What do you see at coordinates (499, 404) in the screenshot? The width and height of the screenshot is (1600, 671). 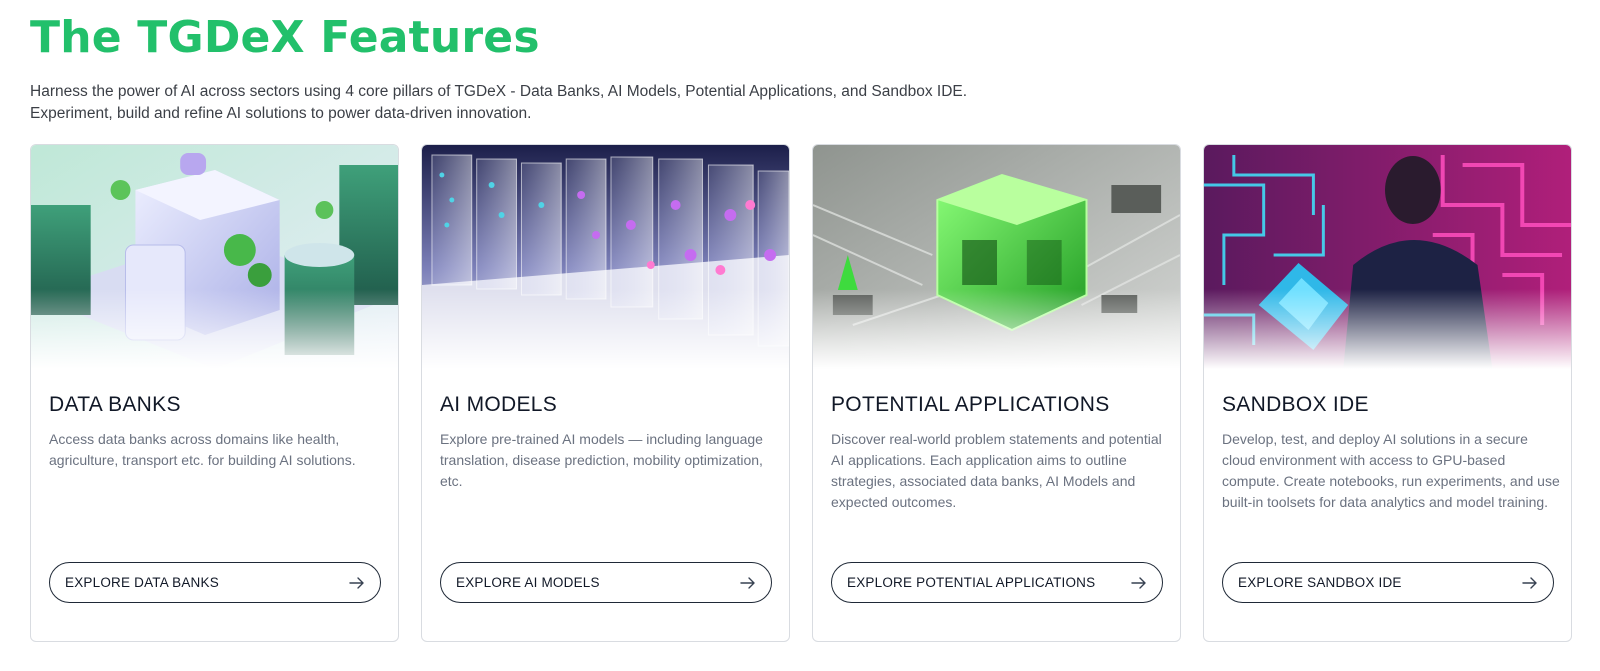 I see `card-title: AI MODELS` at bounding box center [499, 404].